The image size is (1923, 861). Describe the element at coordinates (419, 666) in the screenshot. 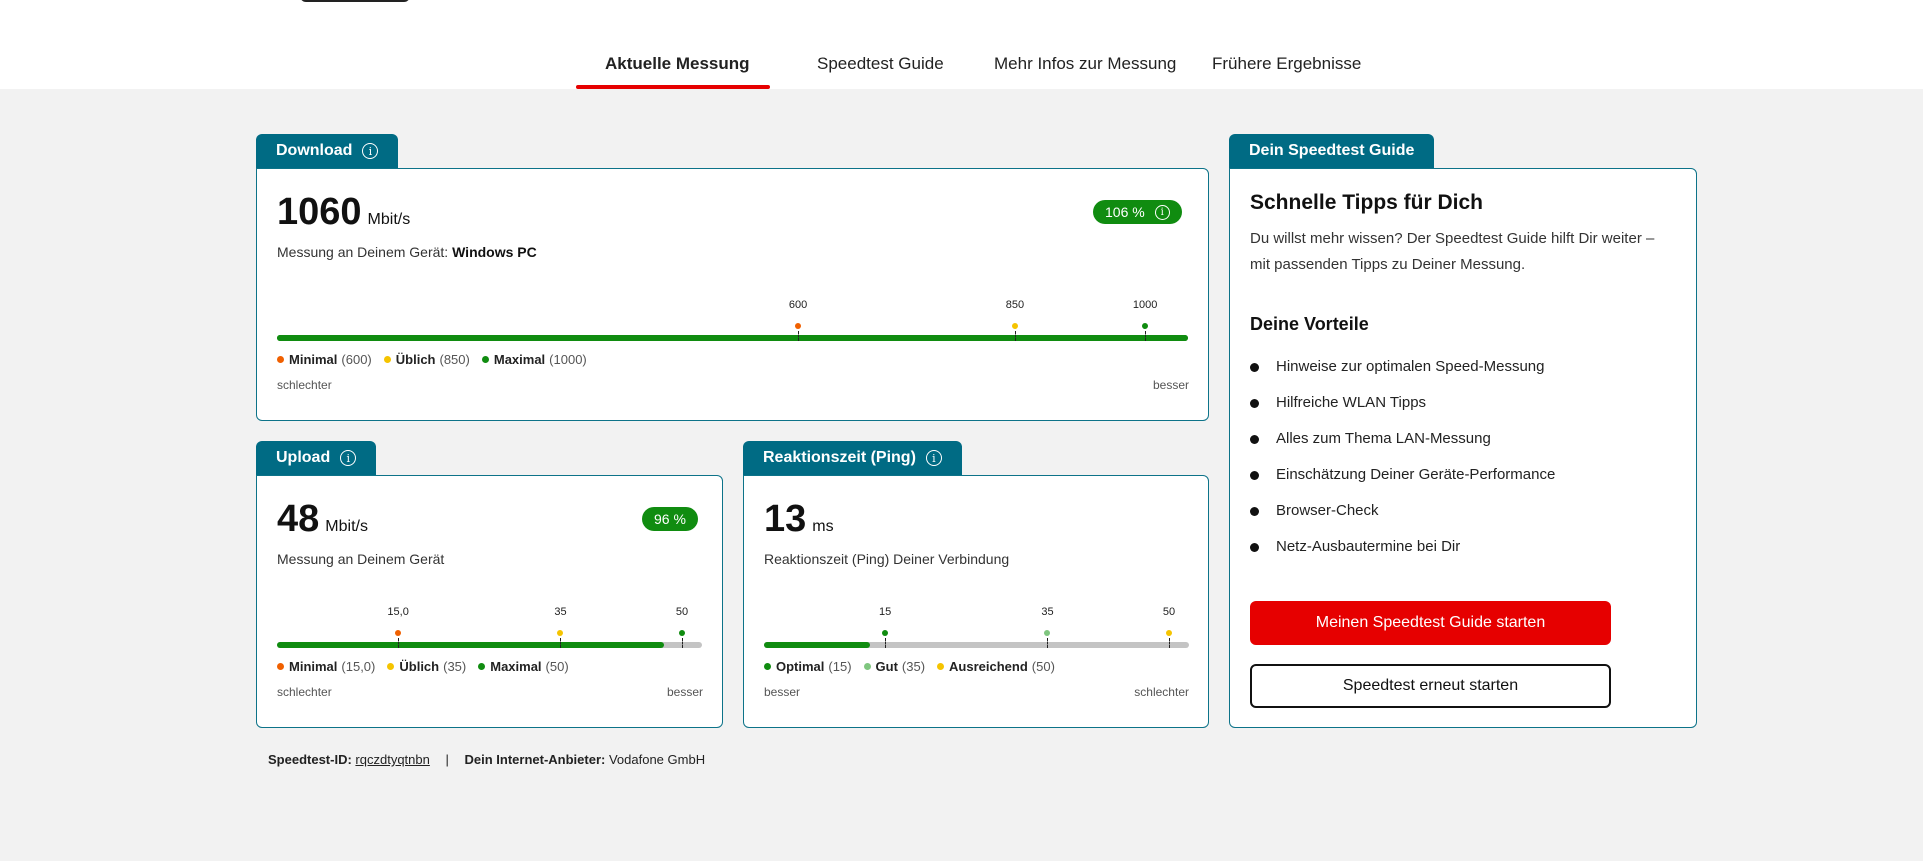

I see `legend-name: Üblich` at that location.